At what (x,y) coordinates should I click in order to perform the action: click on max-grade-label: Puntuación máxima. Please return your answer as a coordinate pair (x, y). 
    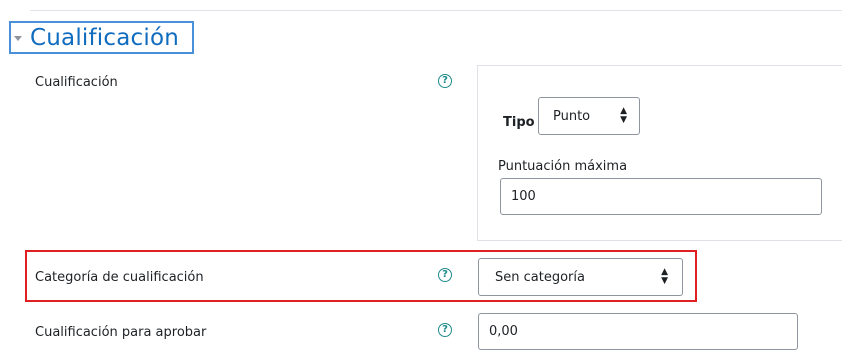
    Looking at the image, I should click on (563, 166).